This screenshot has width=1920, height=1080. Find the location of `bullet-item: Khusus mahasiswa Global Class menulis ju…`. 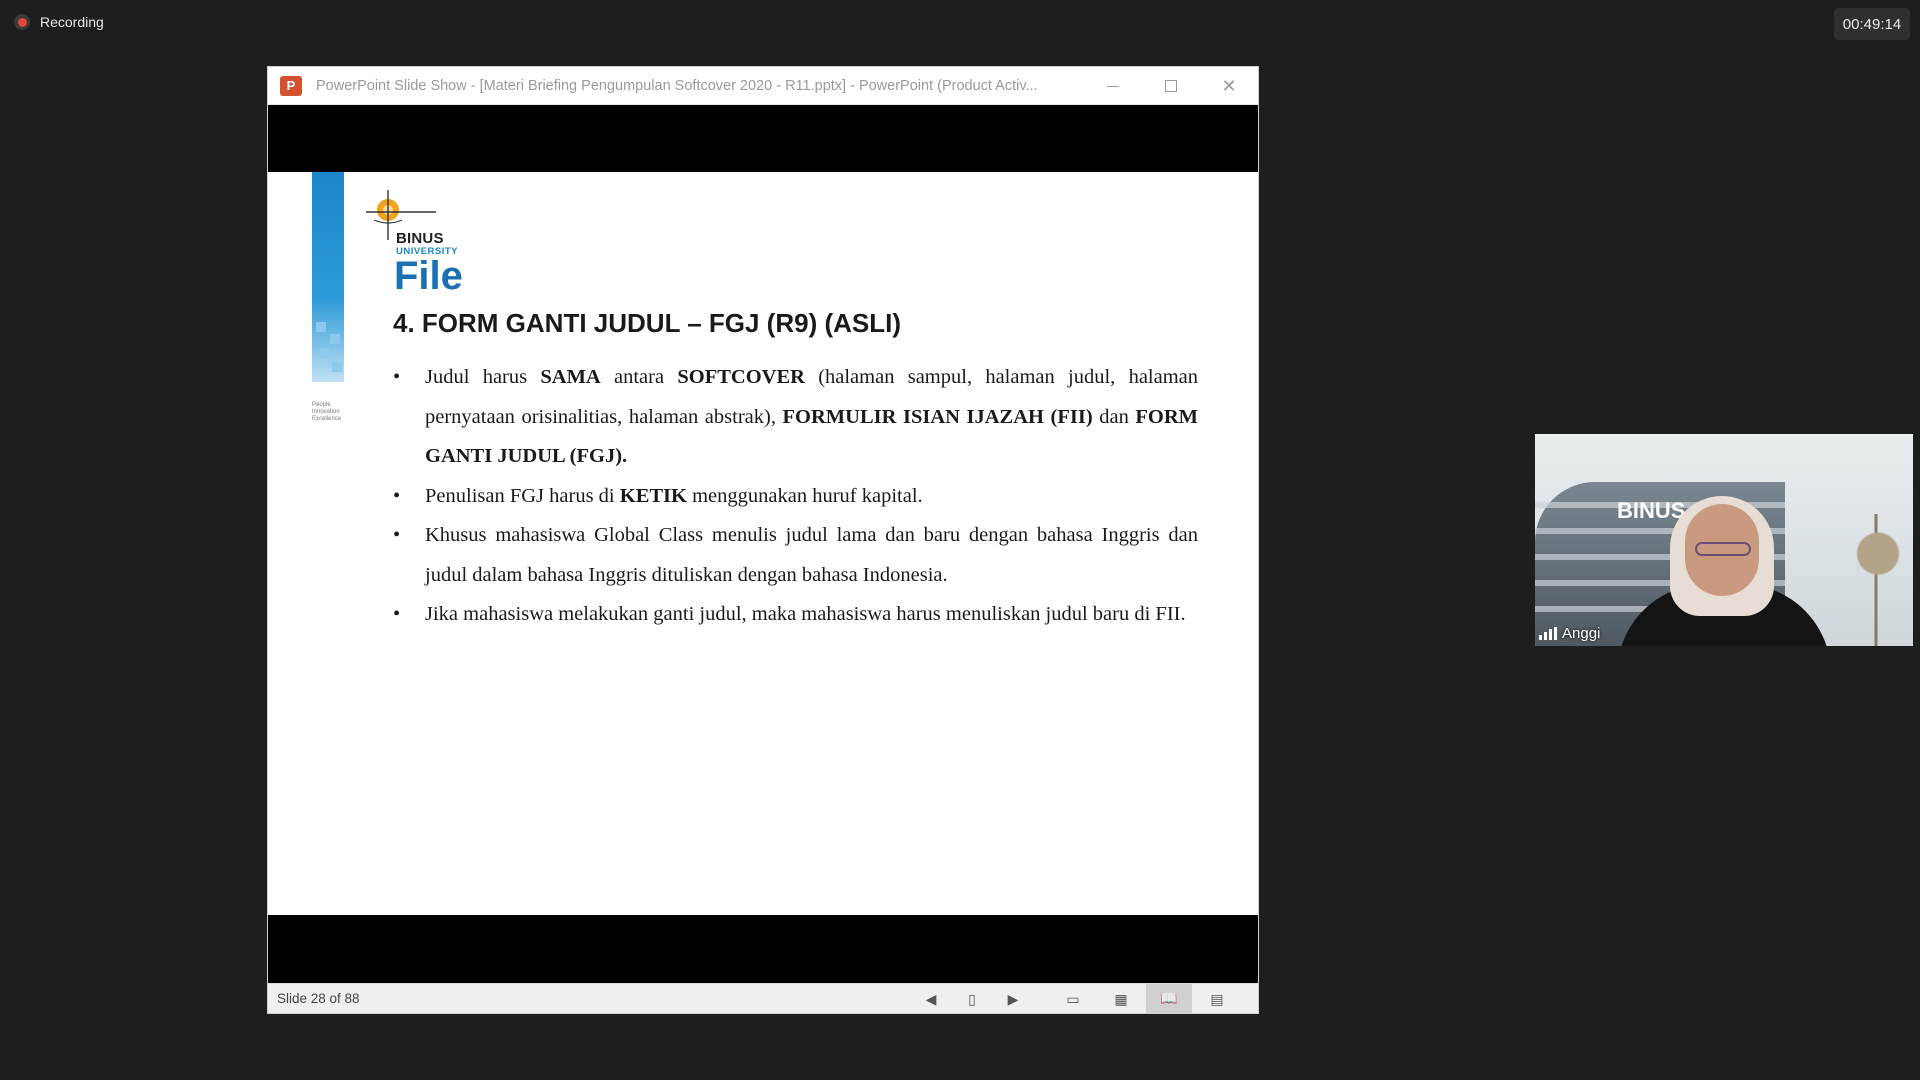

bullet-item: Khusus mahasiswa Global Class menulis ju… is located at coordinates (795, 555).